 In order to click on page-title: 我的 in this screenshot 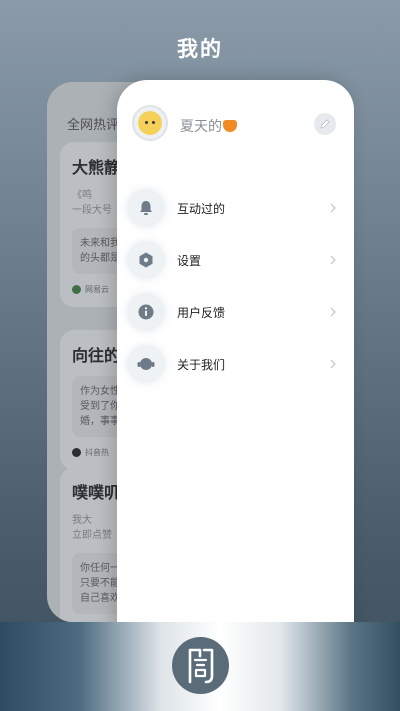, I will do `click(200, 49)`.